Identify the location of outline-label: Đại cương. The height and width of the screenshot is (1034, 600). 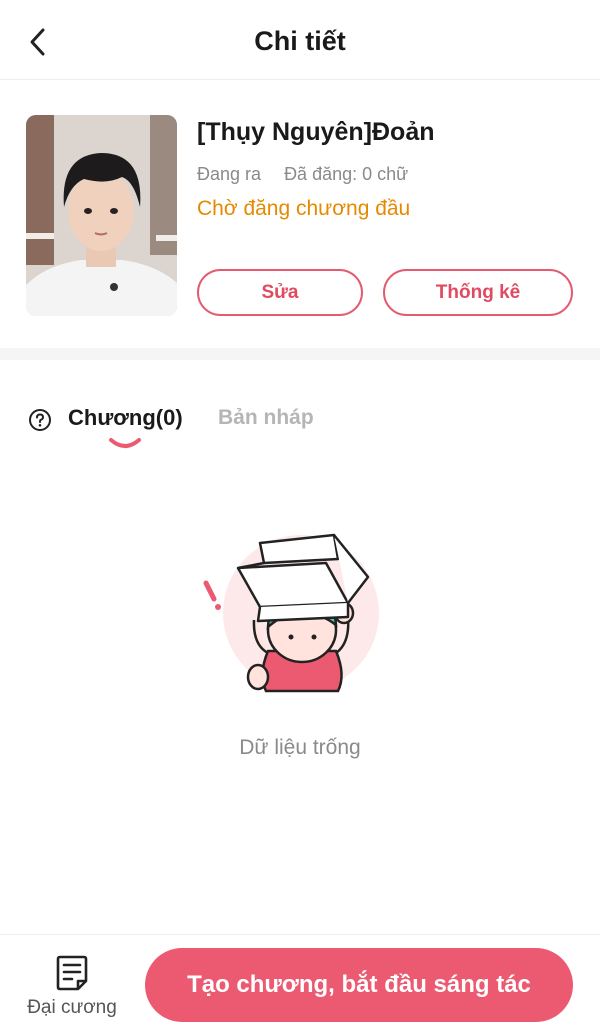
(72, 1007).